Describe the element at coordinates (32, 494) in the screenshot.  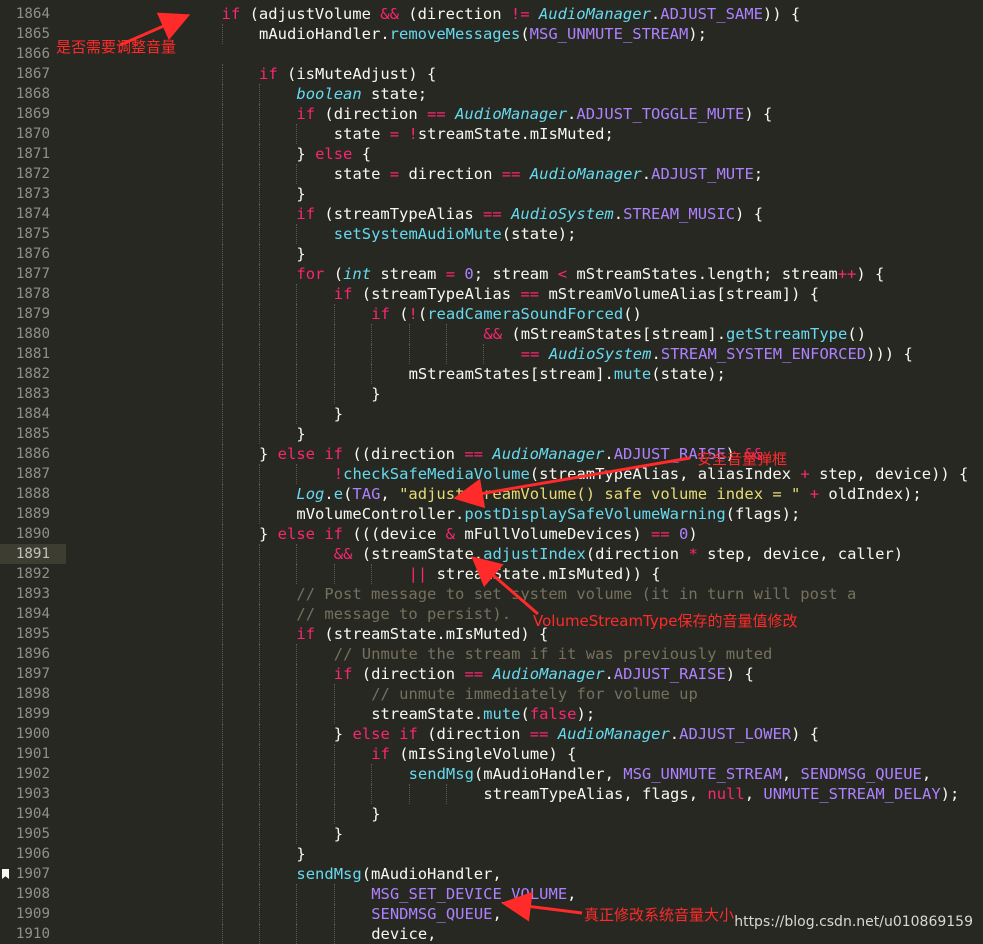
I see `line-number: 1888` at that location.